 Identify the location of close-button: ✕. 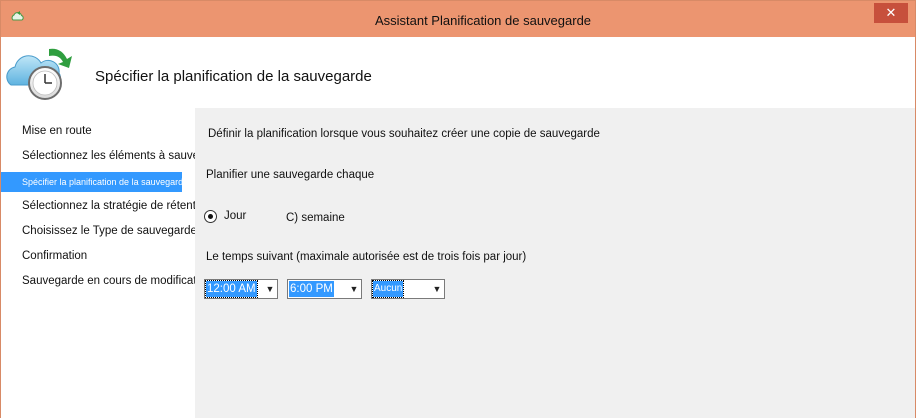
(891, 13).